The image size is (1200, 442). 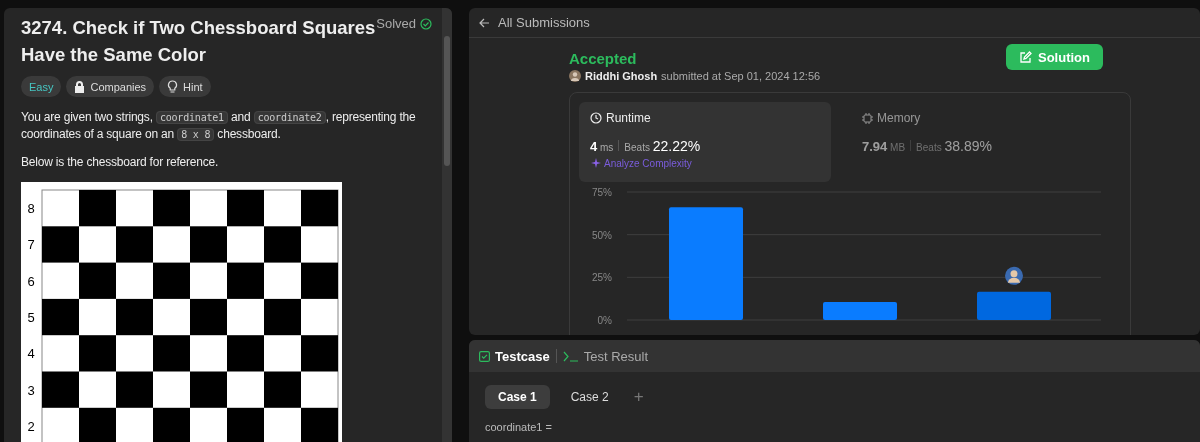 I want to click on difficulty-tag: Easy, so click(x=41, y=86).